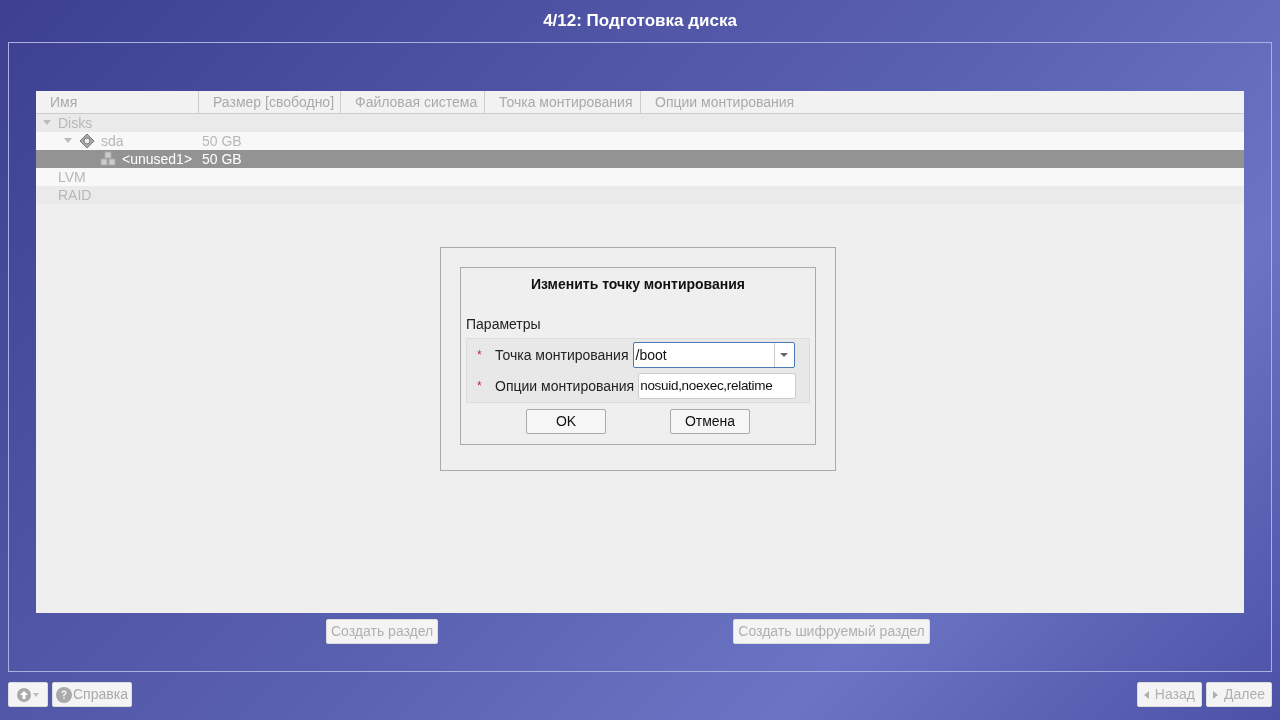 Image resolution: width=1280 pixels, height=720 pixels. What do you see at coordinates (638, 284) in the screenshot?
I see `dialog-title: Изменить точку монтирования` at bounding box center [638, 284].